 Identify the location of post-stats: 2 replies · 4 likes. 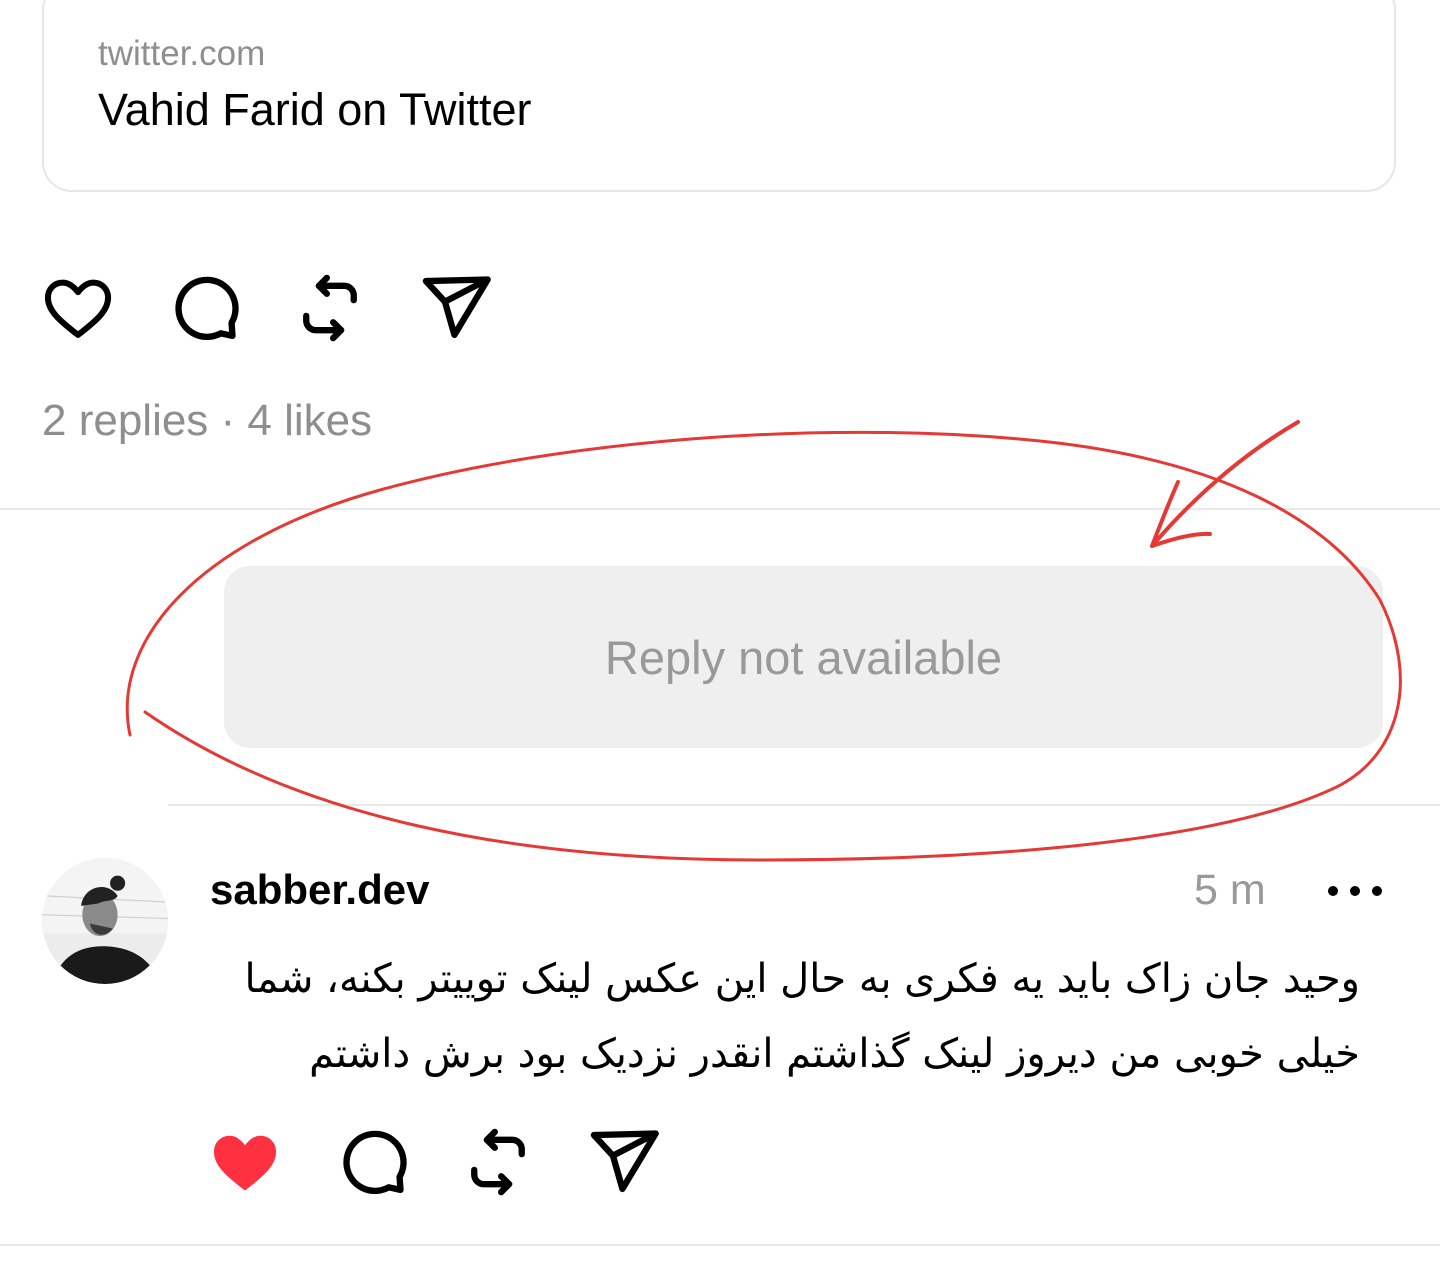
(207, 421).